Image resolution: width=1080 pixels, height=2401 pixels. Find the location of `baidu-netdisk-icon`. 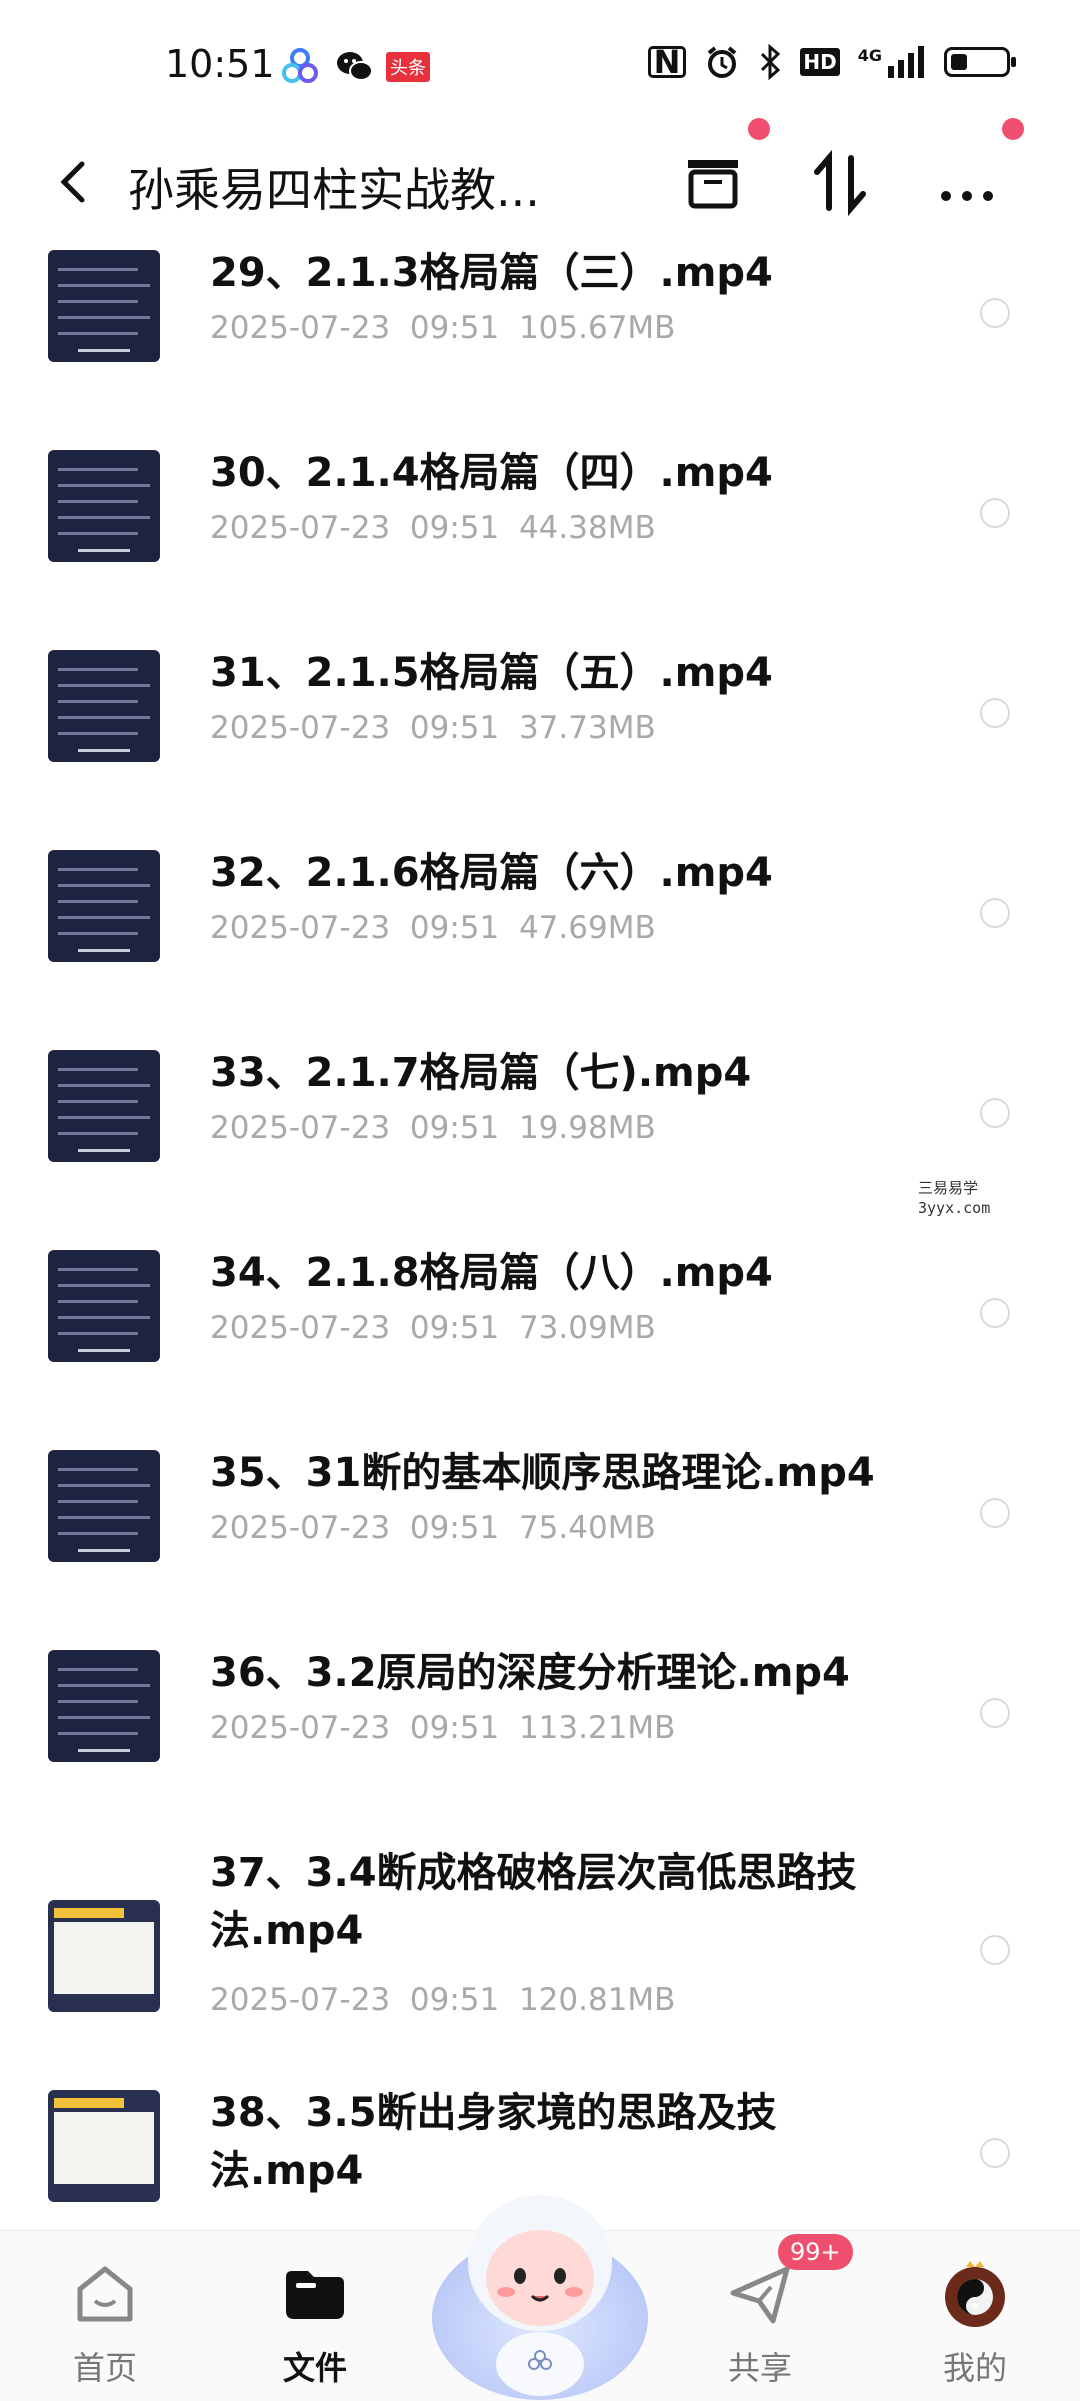

baidu-netdisk-icon is located at coordinates (300, 65).